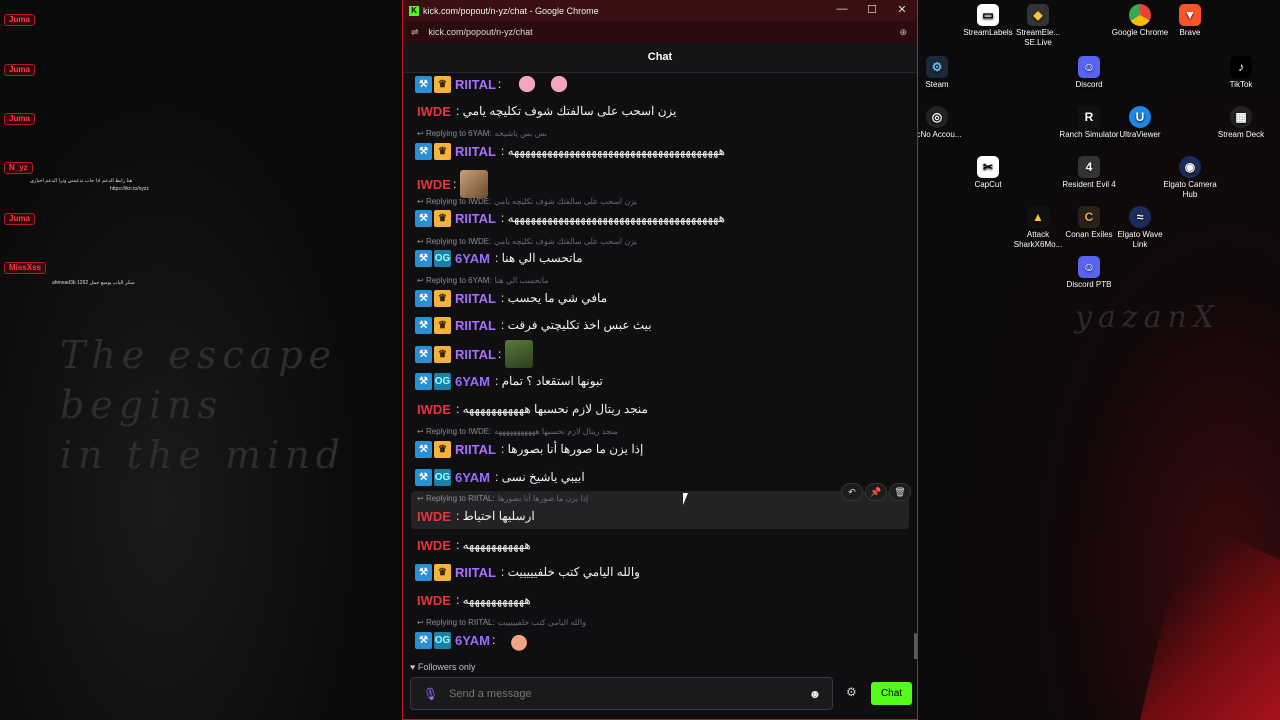 The image size is (1280, 720). I want to click on tiktok-icon: ♪, so click(1241, 67).